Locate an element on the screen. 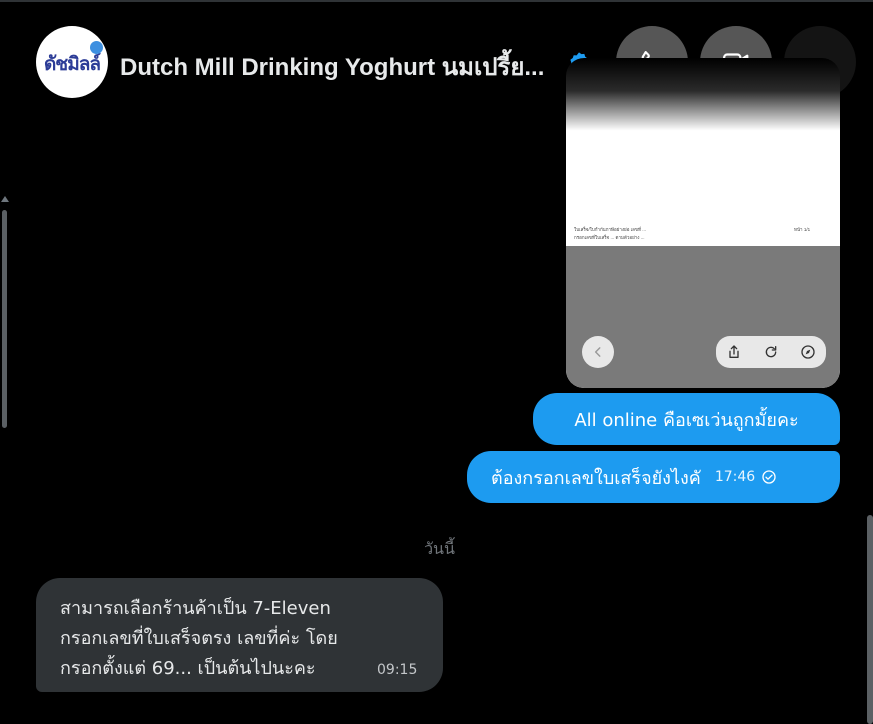 This screenshot has height=724, width=873. date-separator-label: วันนี้ is located at coordinates (439, 548).